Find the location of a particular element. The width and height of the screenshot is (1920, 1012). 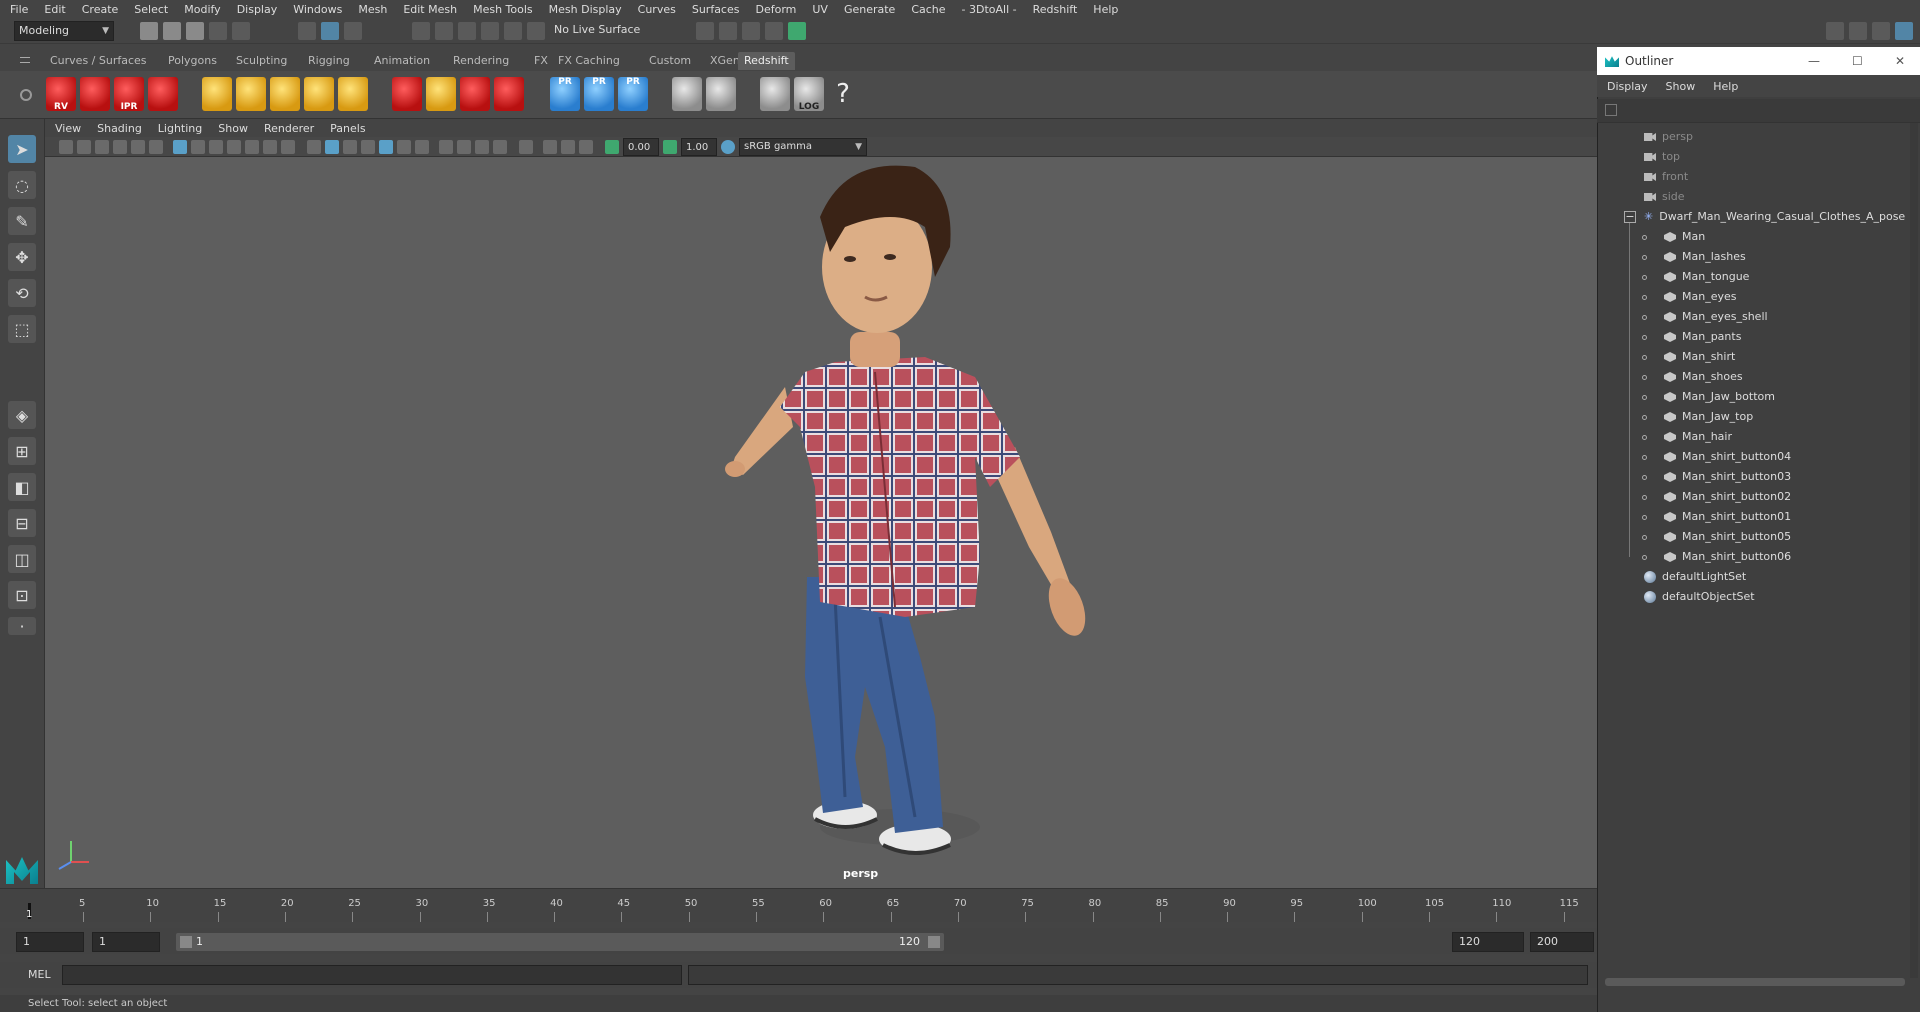

outliner-item: Man_Jaw_bottom is located at coordinates (1755, 397).